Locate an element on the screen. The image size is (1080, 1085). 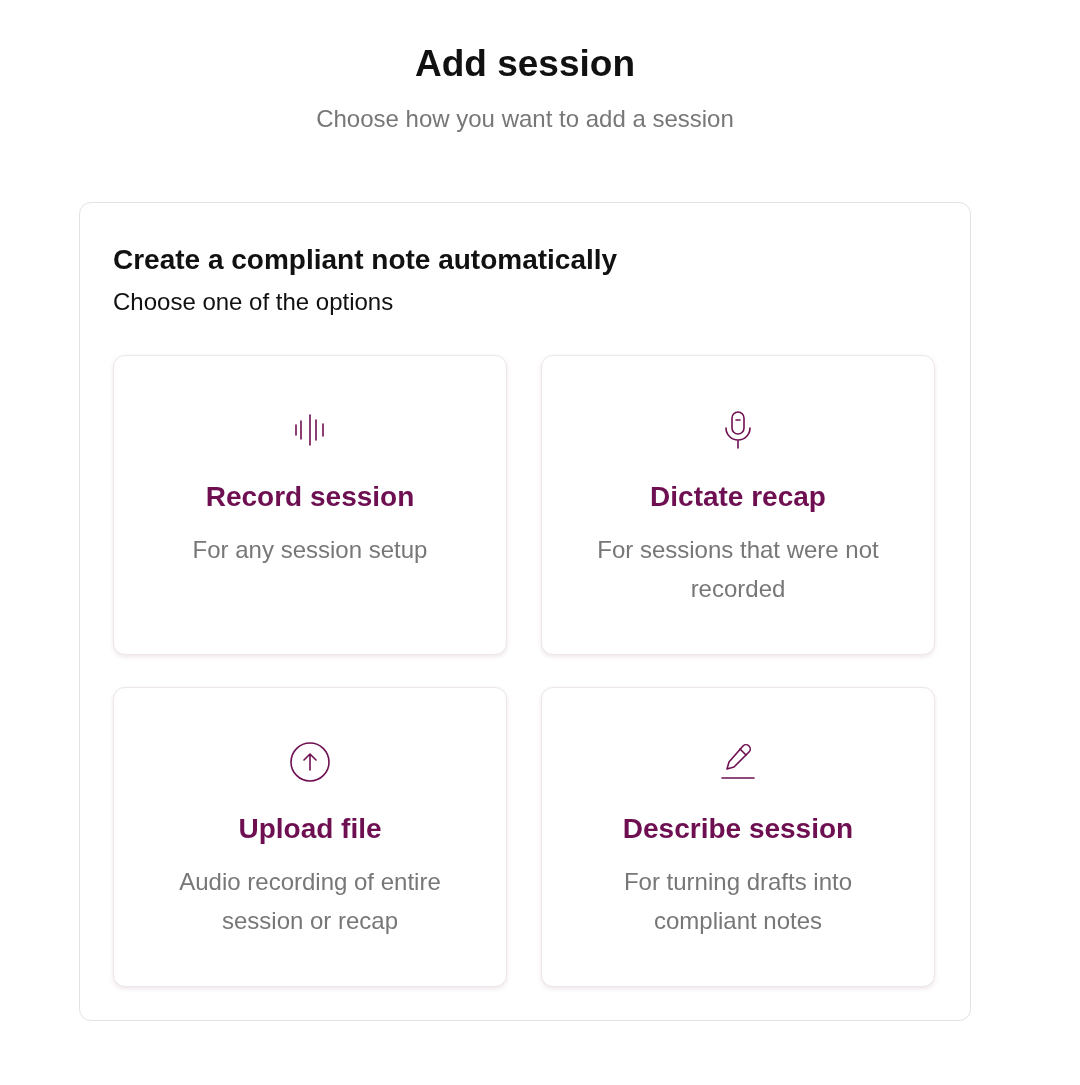
option-title: Dictate recap is located at coordinates (738, 497).